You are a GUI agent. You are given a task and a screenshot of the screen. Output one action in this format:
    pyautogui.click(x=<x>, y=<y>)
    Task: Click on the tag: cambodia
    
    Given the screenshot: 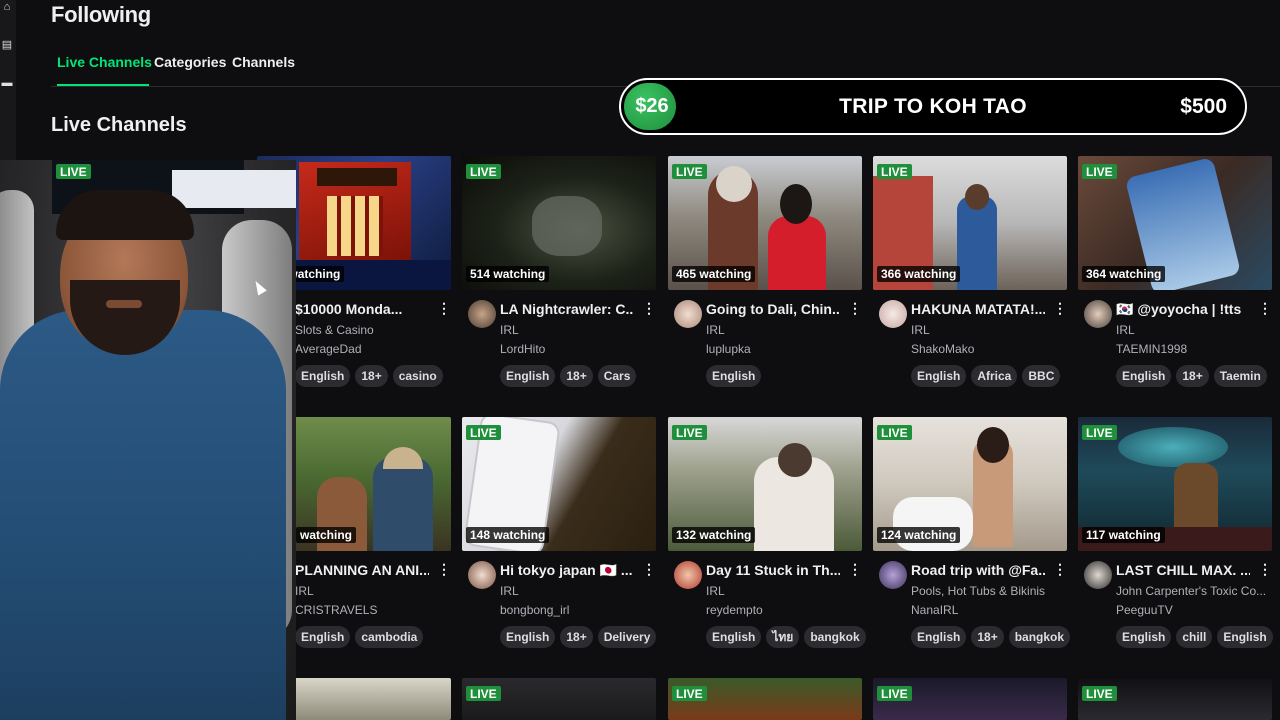 What is the action you would take?
    pyautogui.click(x=389, y=637)
    